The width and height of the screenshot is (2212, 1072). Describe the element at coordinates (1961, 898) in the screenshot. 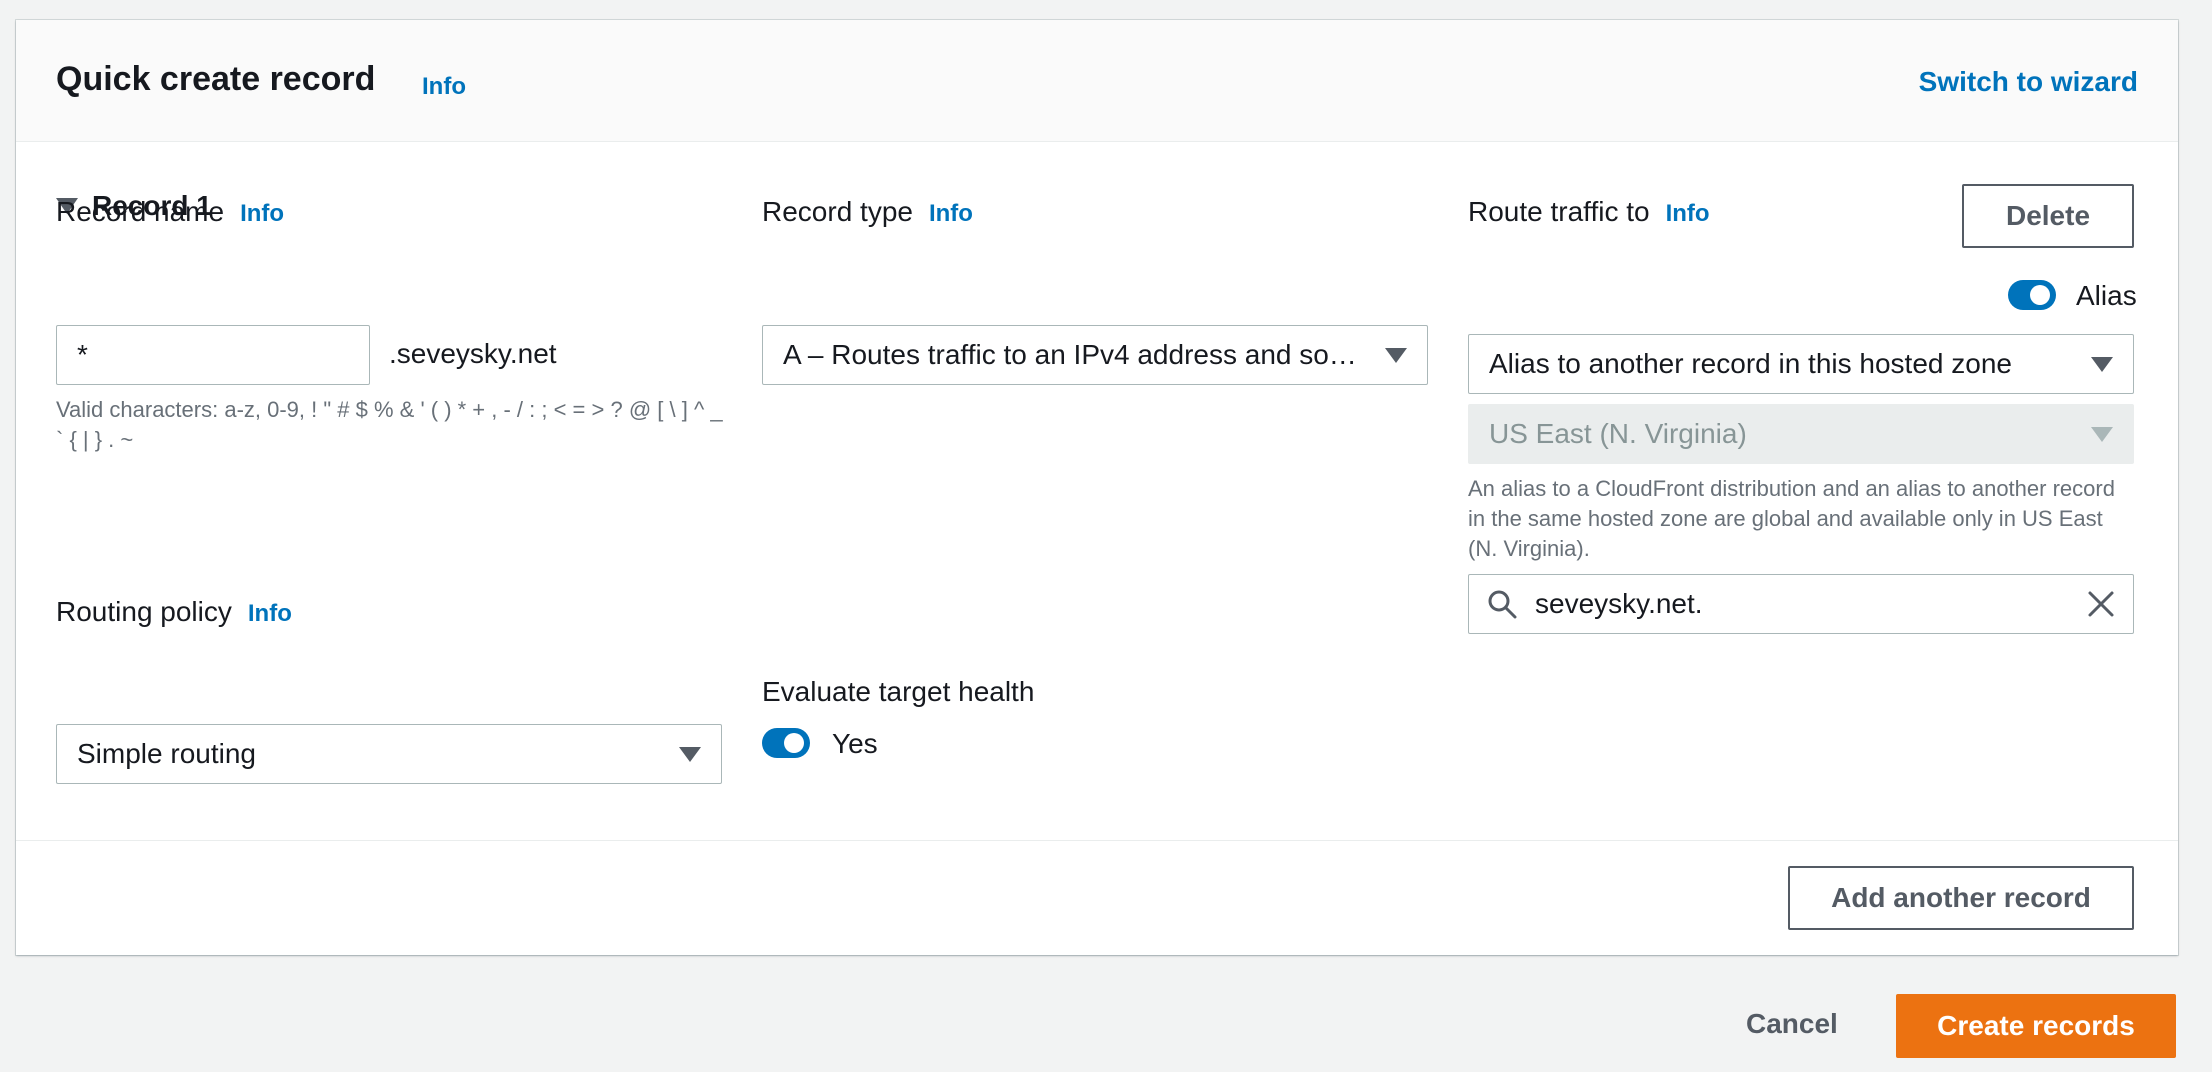

I see `add-another-record-button: Add another record` at that location.